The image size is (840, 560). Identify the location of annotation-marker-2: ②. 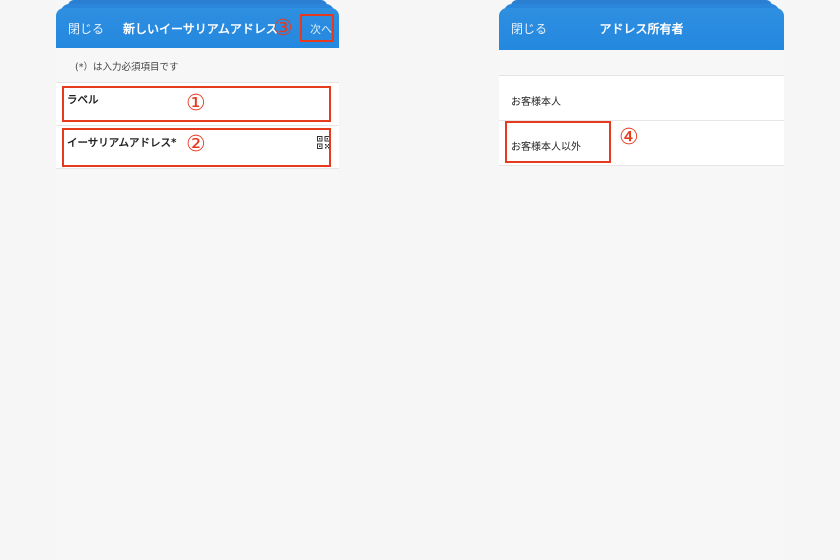
(196, 144).